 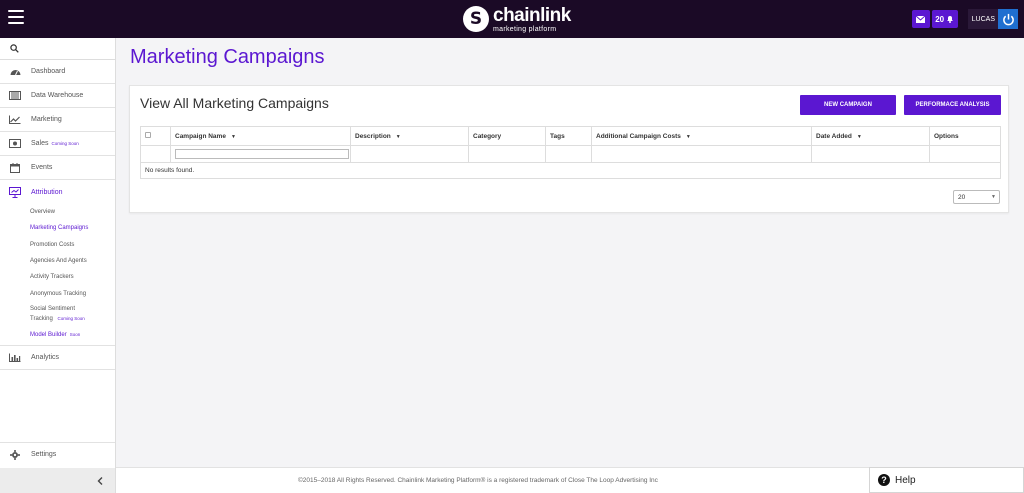 I want to click on column-label: Options, so click(x=946, y=136).